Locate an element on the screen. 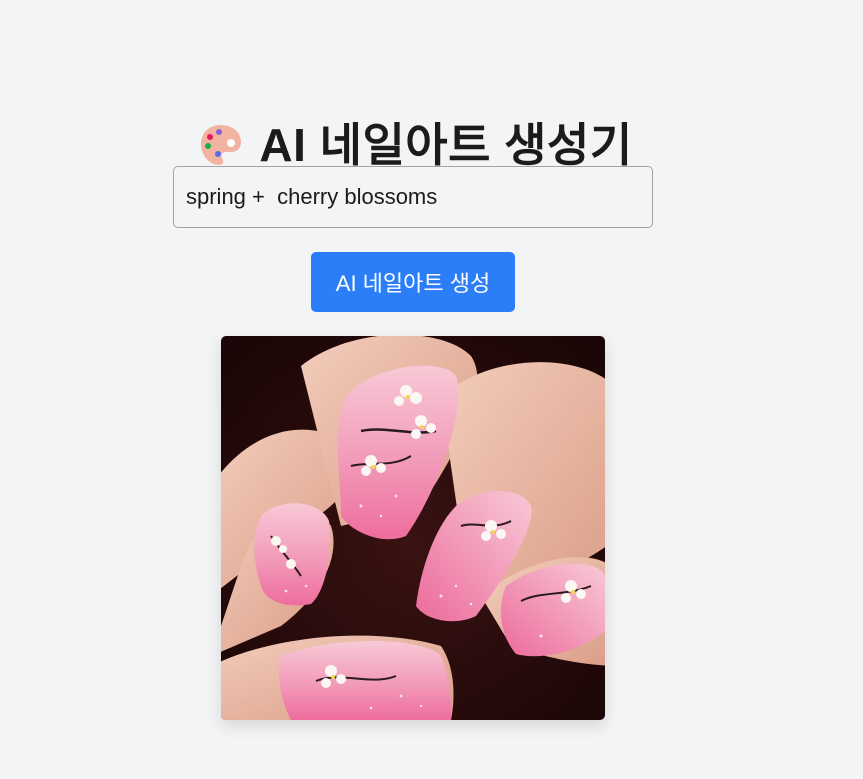 This screenshot has height=779, width=863. generate-button: AI 네일아트 생성 is located at coordinates (413, 282).